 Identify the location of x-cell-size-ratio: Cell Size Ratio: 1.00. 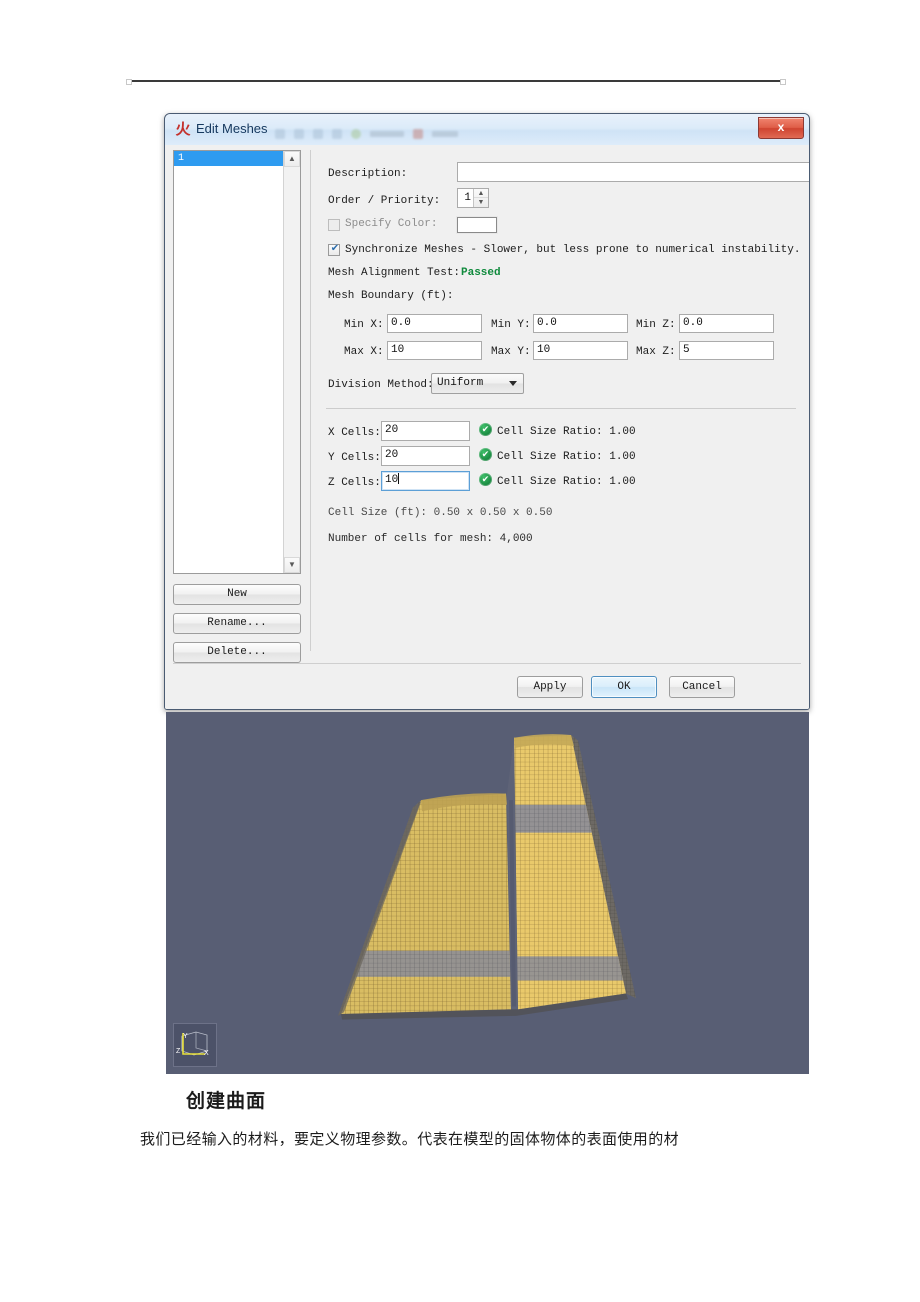
(566, 432).